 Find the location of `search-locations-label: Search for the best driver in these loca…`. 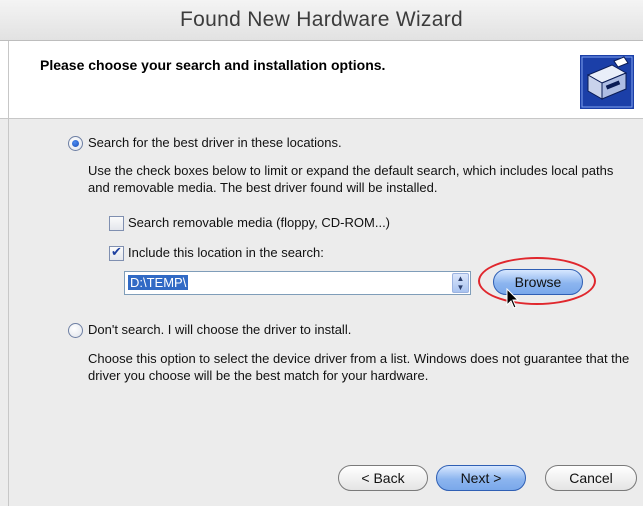

search-locations-label: Search for the best driver in these loca… is located at coordinates (215, 142).